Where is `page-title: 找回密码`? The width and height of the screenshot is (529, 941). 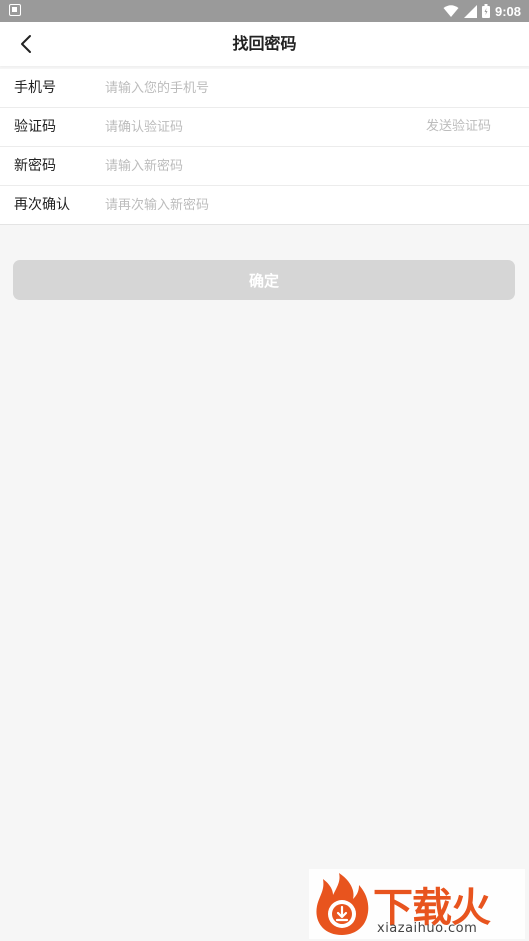 page-title: 找回密码 is located at coordinates (264, 43).